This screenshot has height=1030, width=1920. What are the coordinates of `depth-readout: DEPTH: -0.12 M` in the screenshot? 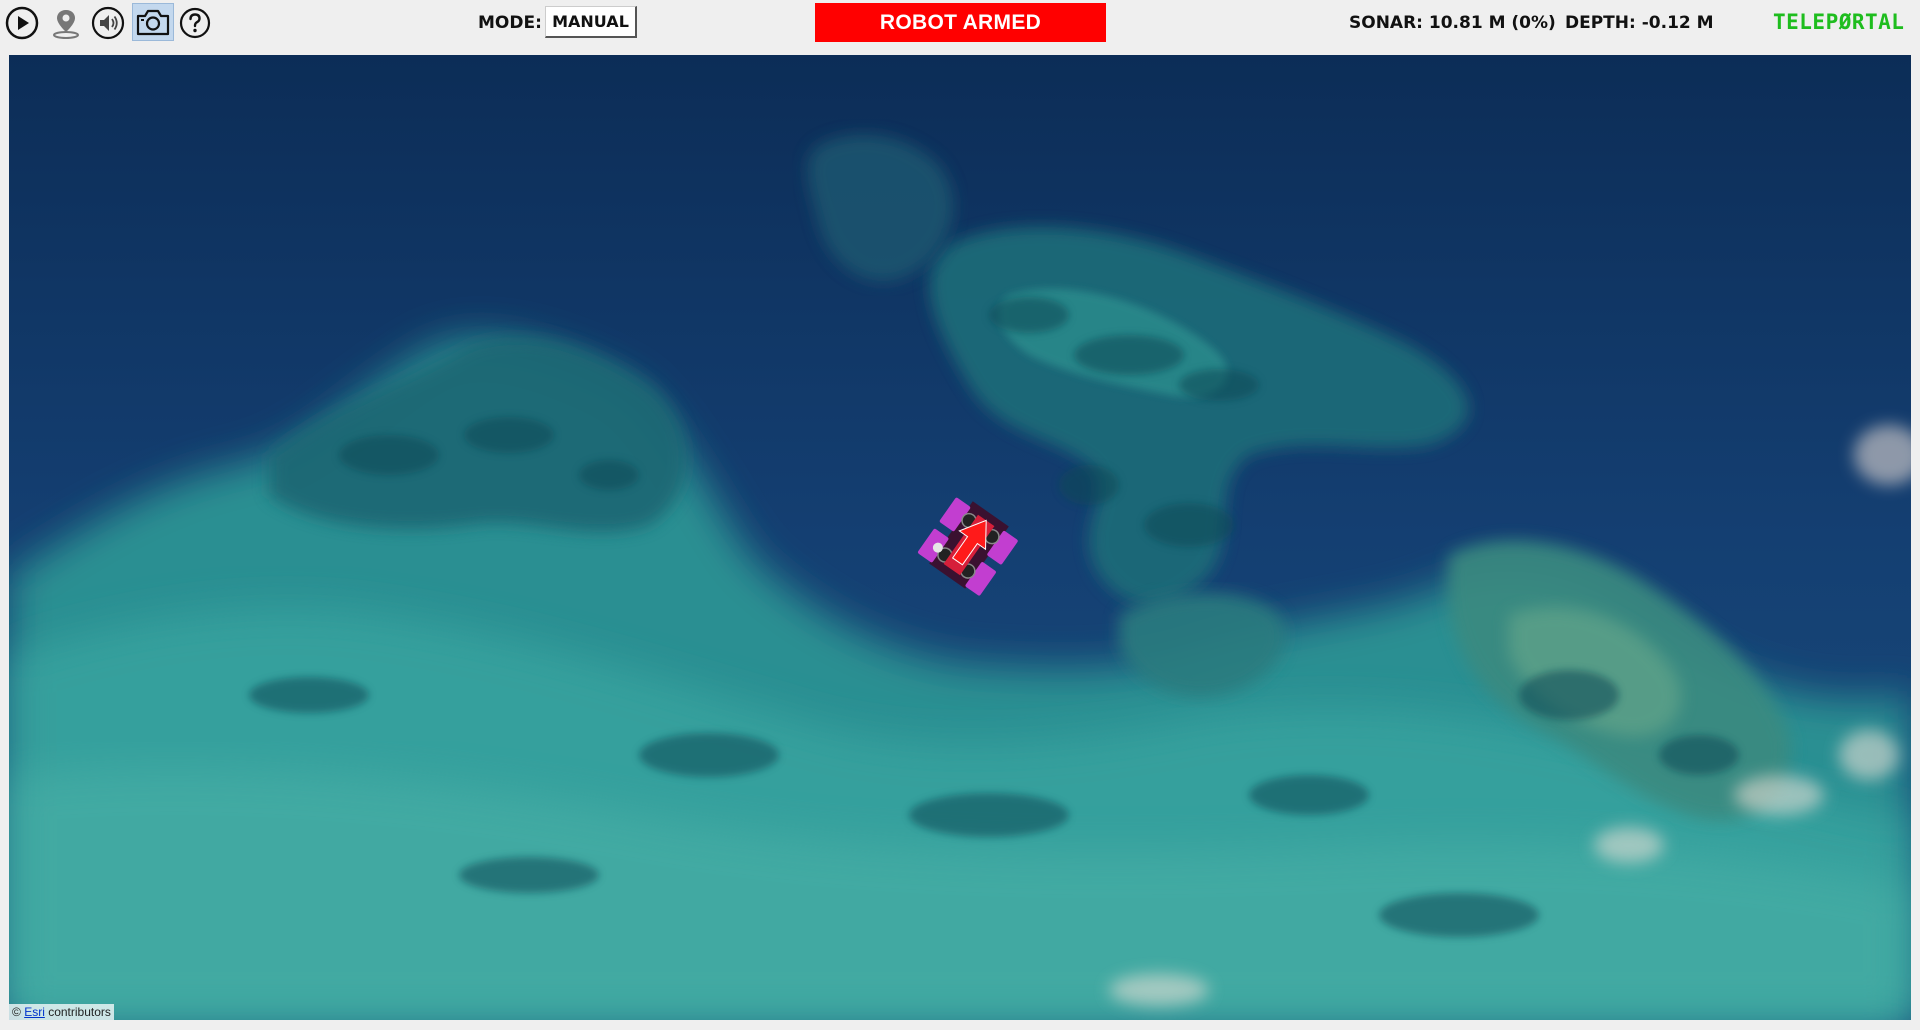 It's located at (1639, 23).